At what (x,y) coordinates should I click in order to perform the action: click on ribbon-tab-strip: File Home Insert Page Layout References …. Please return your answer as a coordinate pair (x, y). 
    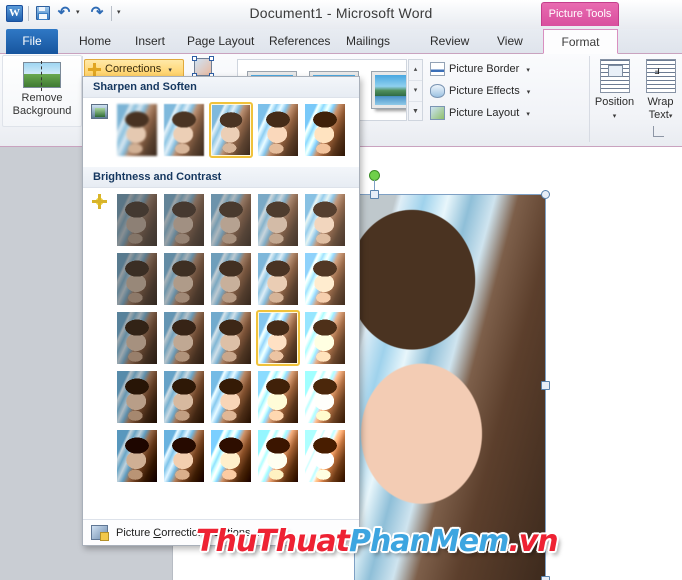
    Looking at the image, I should click on (341, 41).